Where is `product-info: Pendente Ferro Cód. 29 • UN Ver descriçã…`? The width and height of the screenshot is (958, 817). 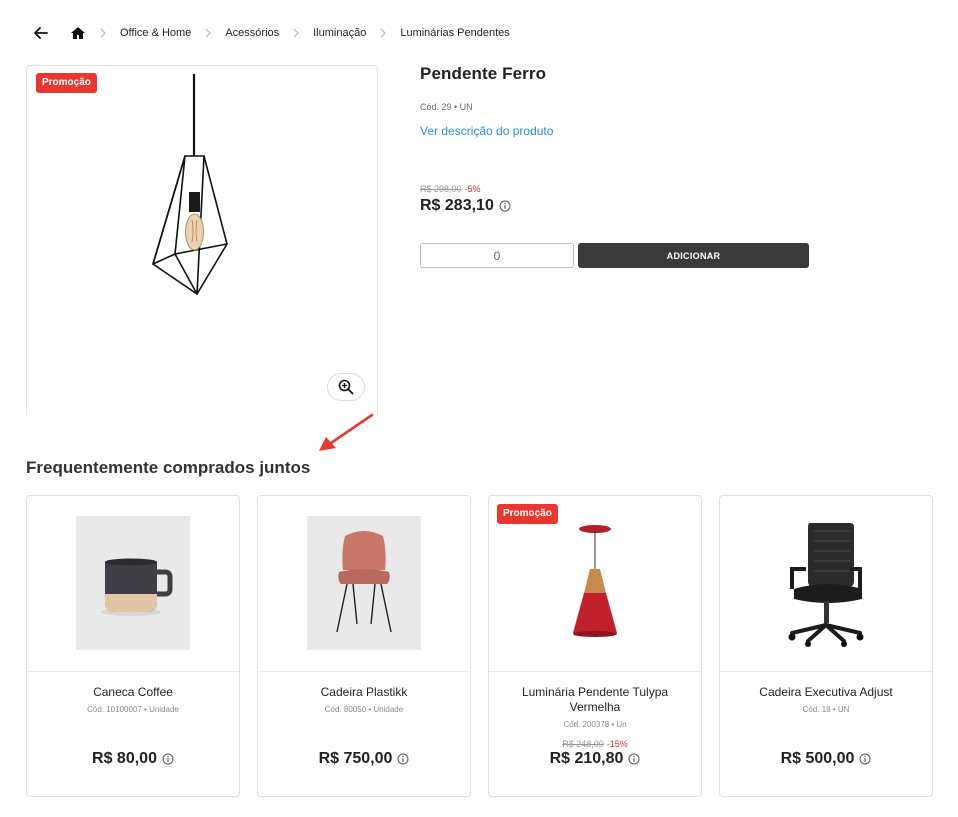 product-info: Pendente Ferro Cód. 29 • UN Ver descriçã… is located at coordinates (620, 139).